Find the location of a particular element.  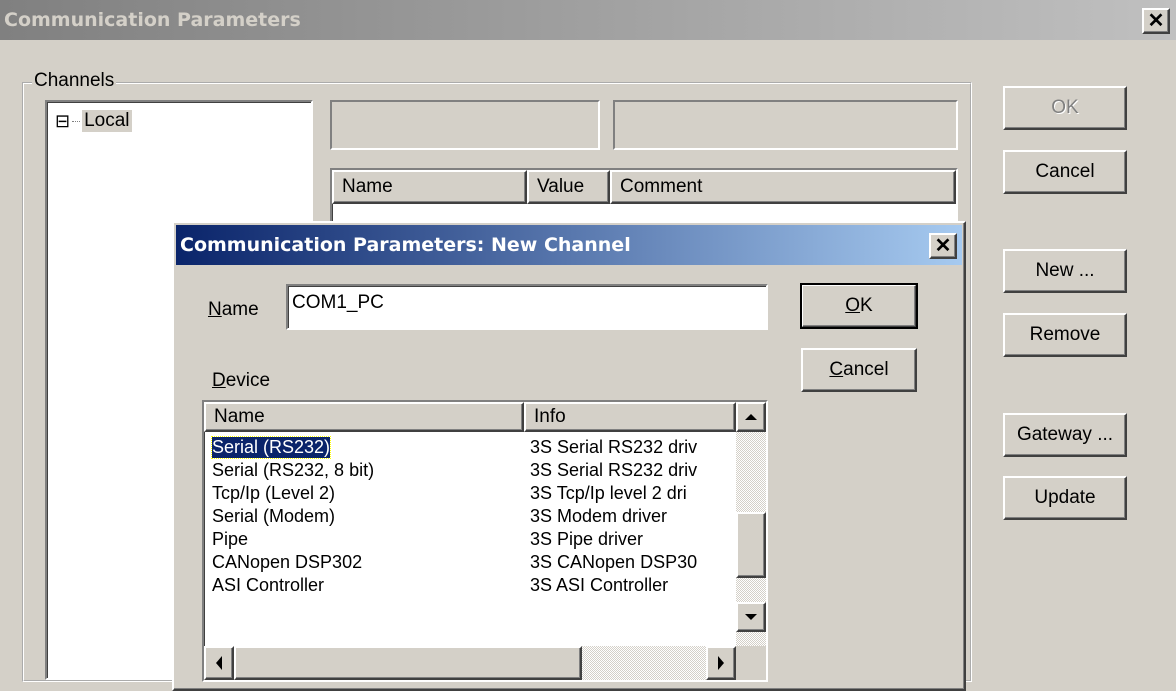

scroll-up-button is located at coordinates (751, 417).